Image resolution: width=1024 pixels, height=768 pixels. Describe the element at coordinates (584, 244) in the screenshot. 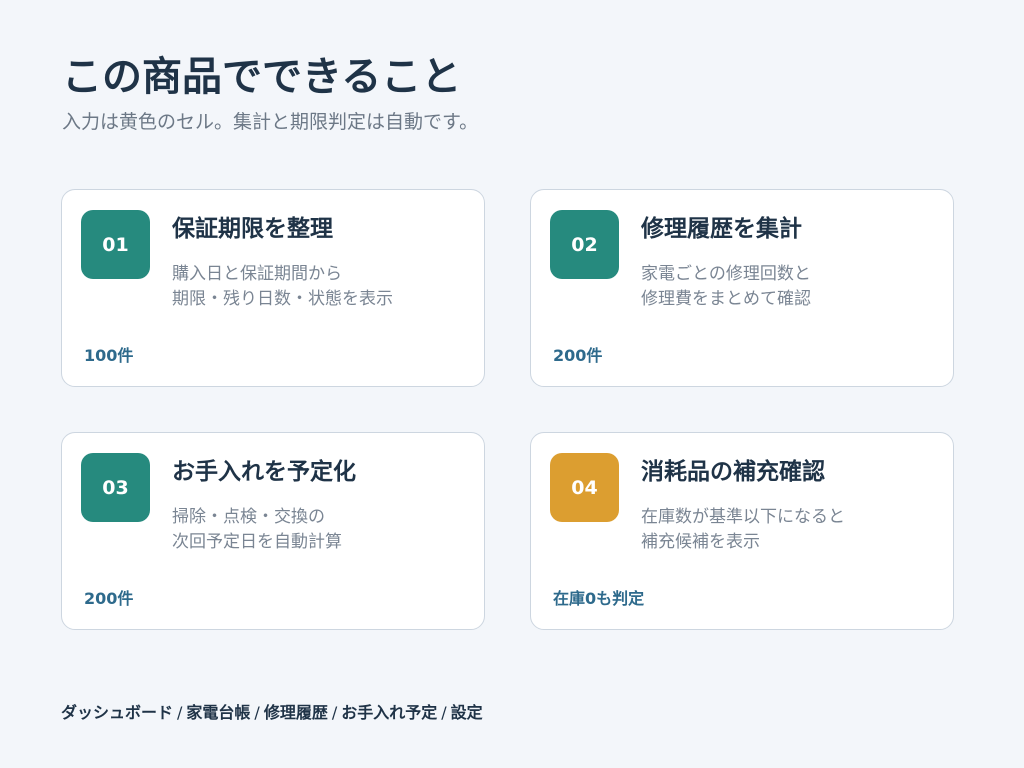

I see `number-badge: 02` at that location.